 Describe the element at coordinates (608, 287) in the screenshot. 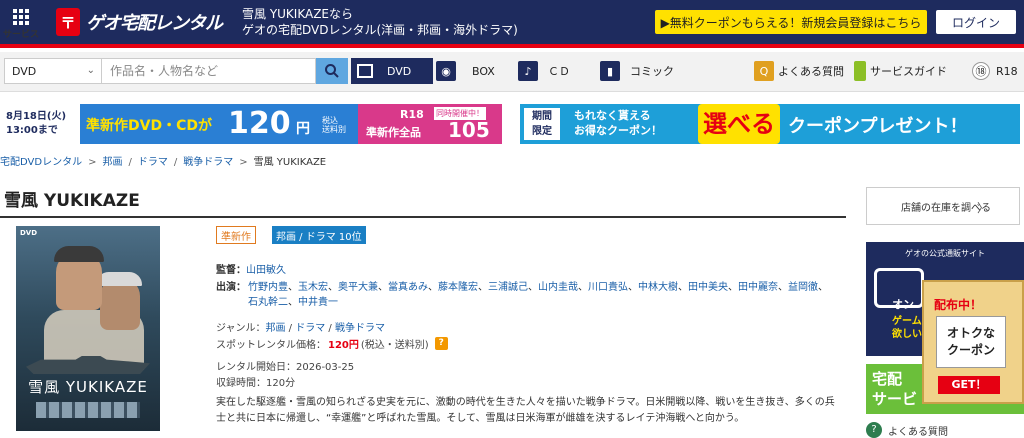

I see `cast-link: 川口貴弘` at that location.